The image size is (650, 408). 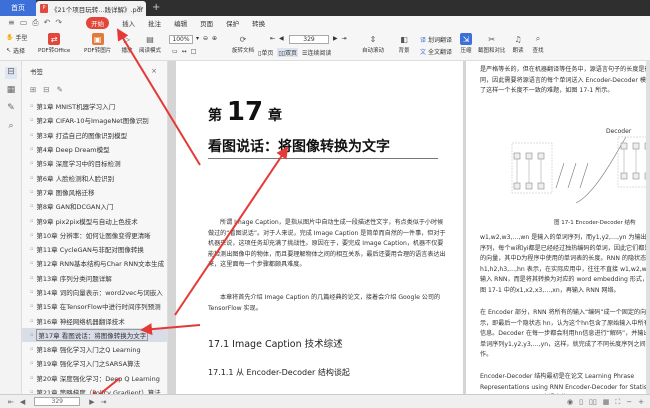 What do you see at coordinates (33, 89) in the screenshot?
I see `add-bookmark-icon: ⊞` at bounding box center [33, 89].